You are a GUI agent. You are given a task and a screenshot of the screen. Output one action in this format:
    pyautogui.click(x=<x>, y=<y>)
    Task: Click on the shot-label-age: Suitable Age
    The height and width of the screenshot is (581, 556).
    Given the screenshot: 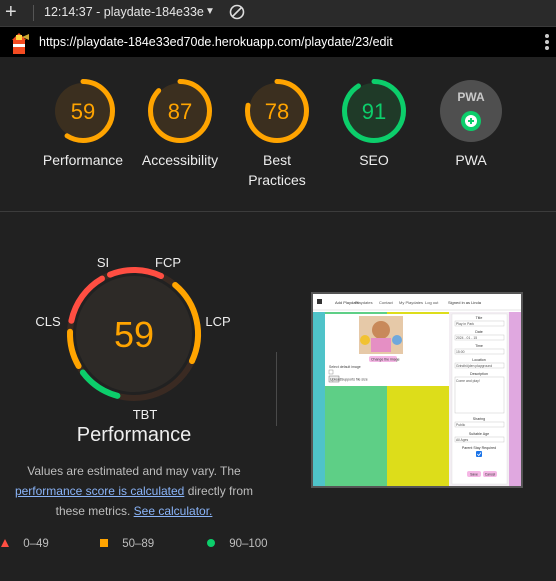 What is the action you would take?
    pyautogui.click(x=479, y=434)
    